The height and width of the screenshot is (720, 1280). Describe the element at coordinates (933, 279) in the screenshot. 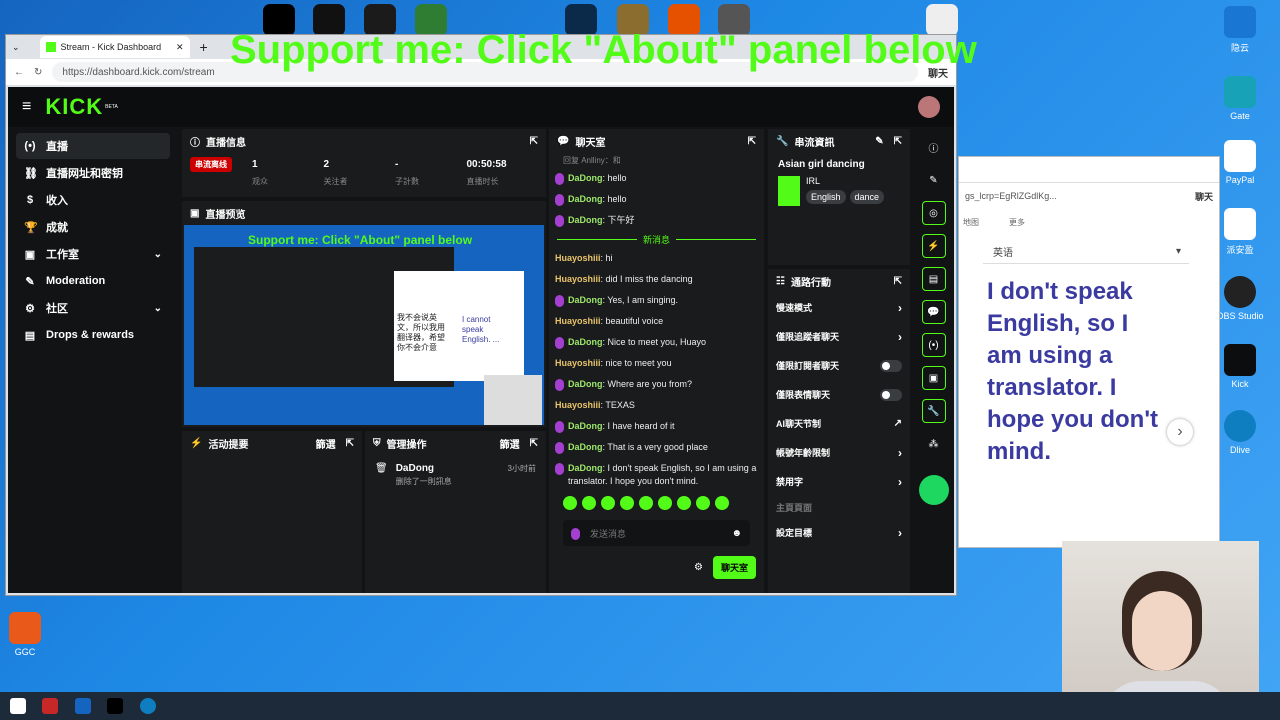

I see `document-icon: ▤` at that location.